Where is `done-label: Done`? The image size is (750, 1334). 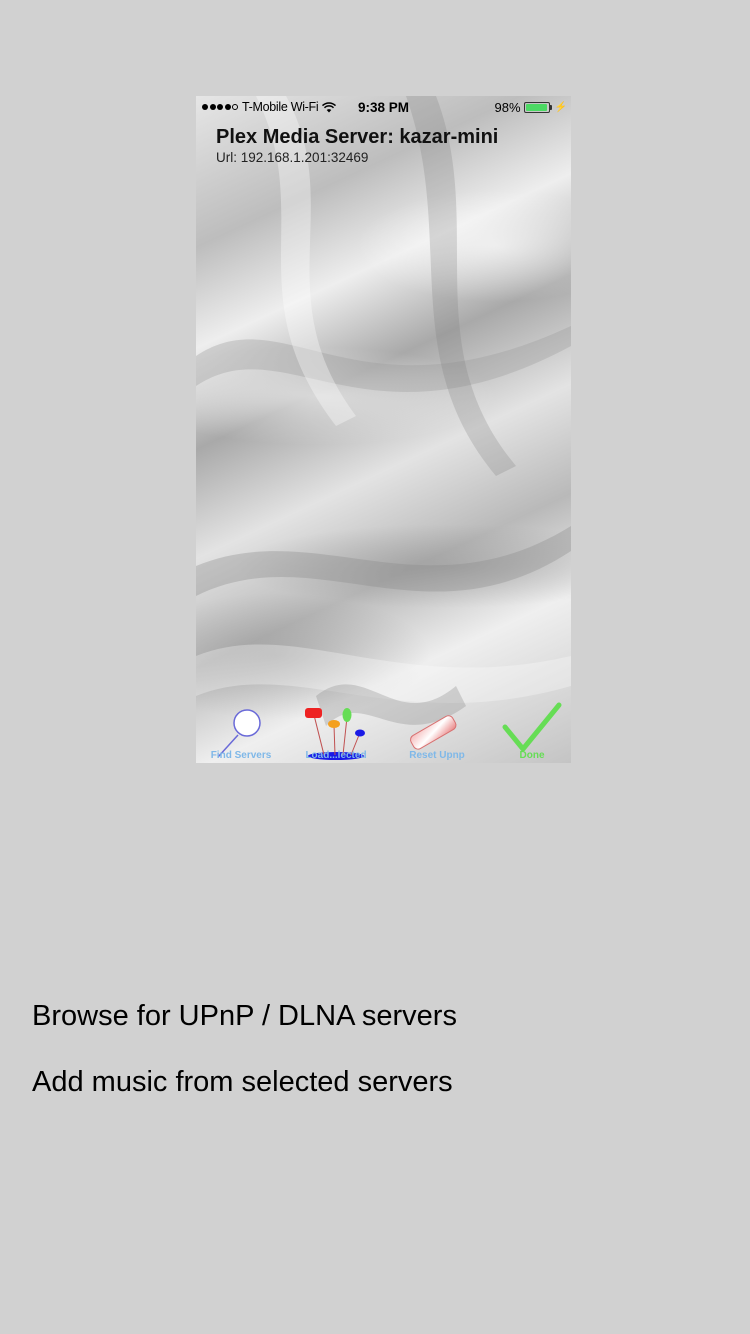
done-label: Done is located at coordinates (532, 755).